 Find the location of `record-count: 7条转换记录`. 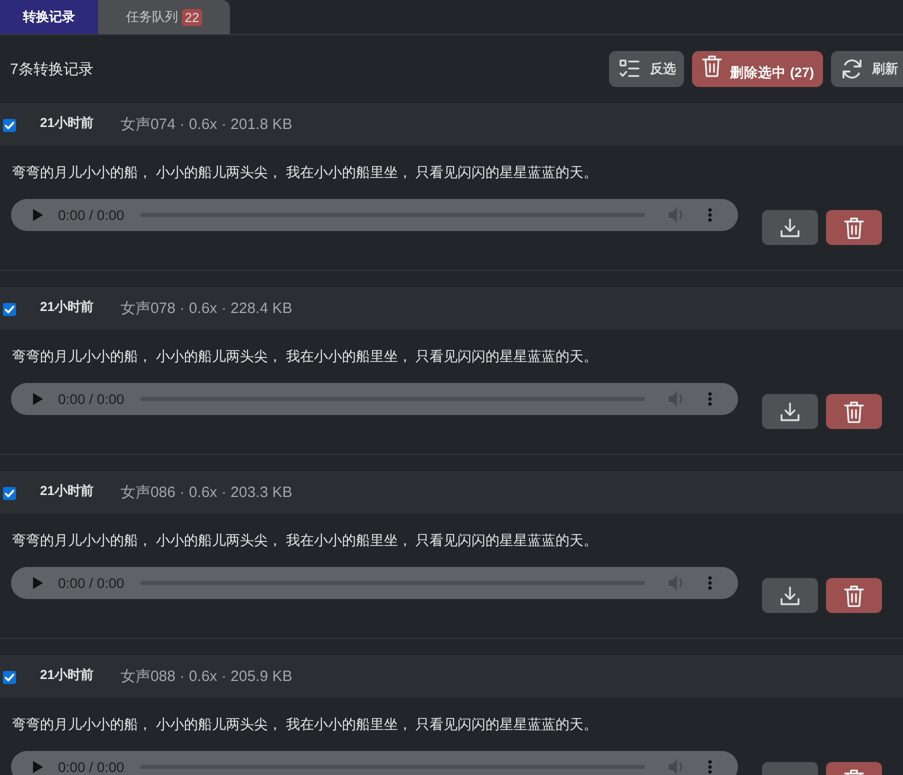

record-count: 7条转换记录 is located at coordinates (51, 69).